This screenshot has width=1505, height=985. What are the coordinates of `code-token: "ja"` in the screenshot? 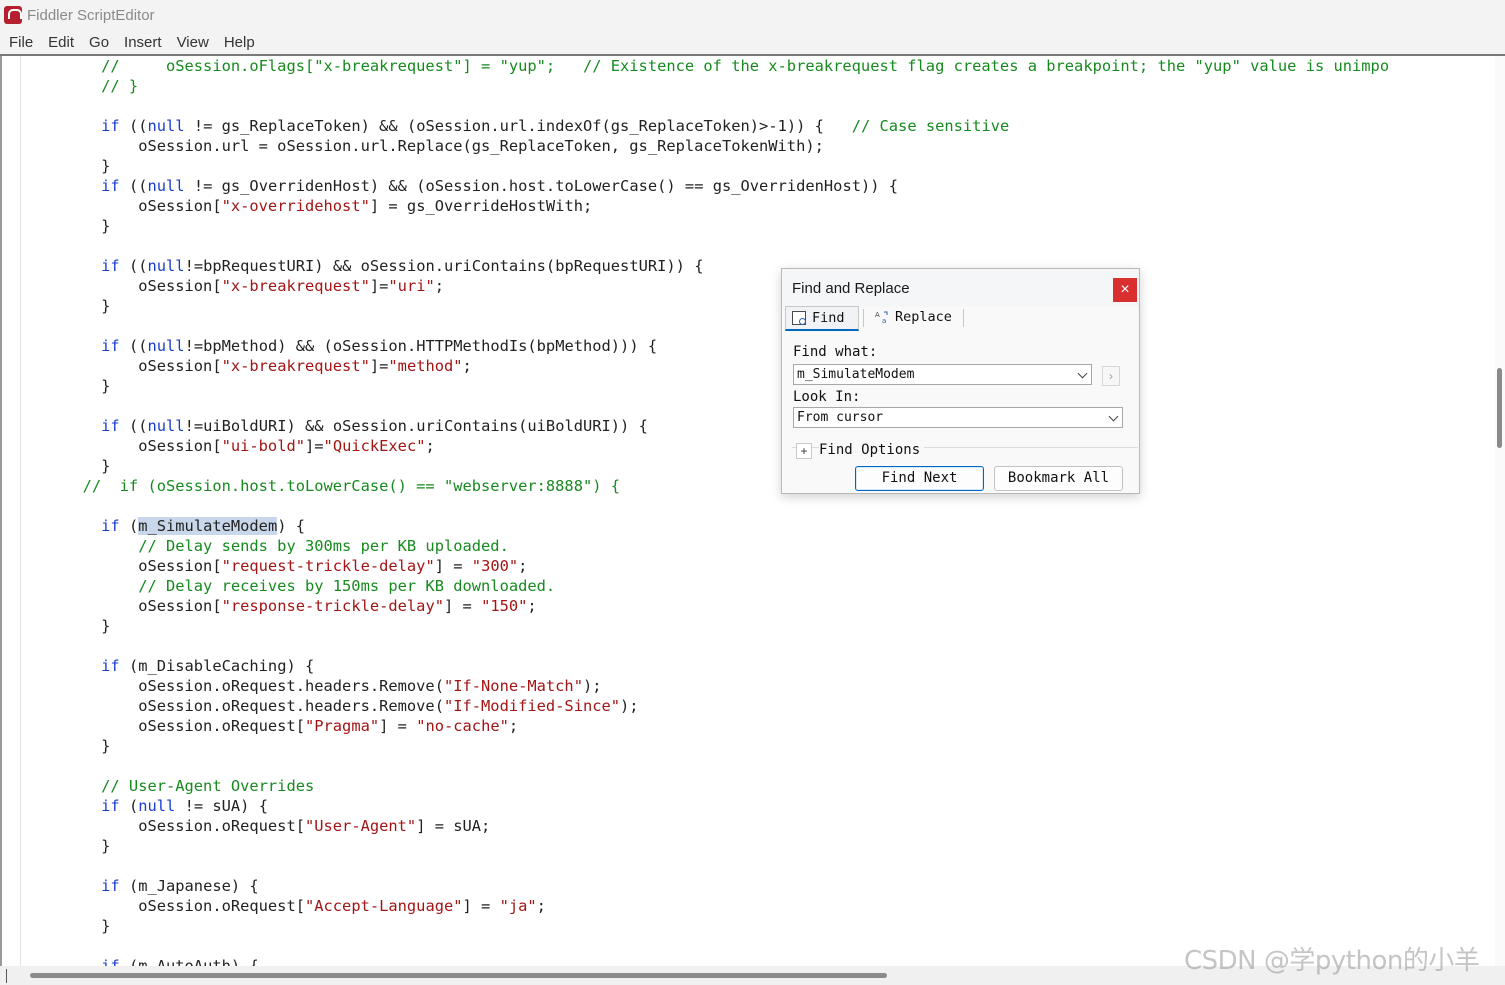 It's located at (518, 906).